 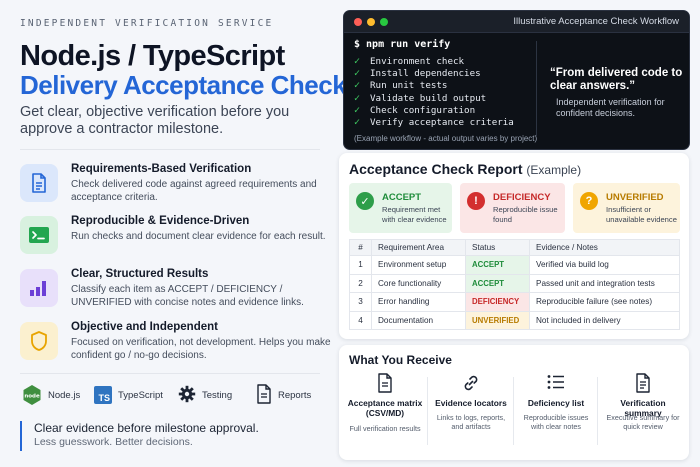 I want to click on status-badge: UNVERIFIED, so click(x=497, y=320).